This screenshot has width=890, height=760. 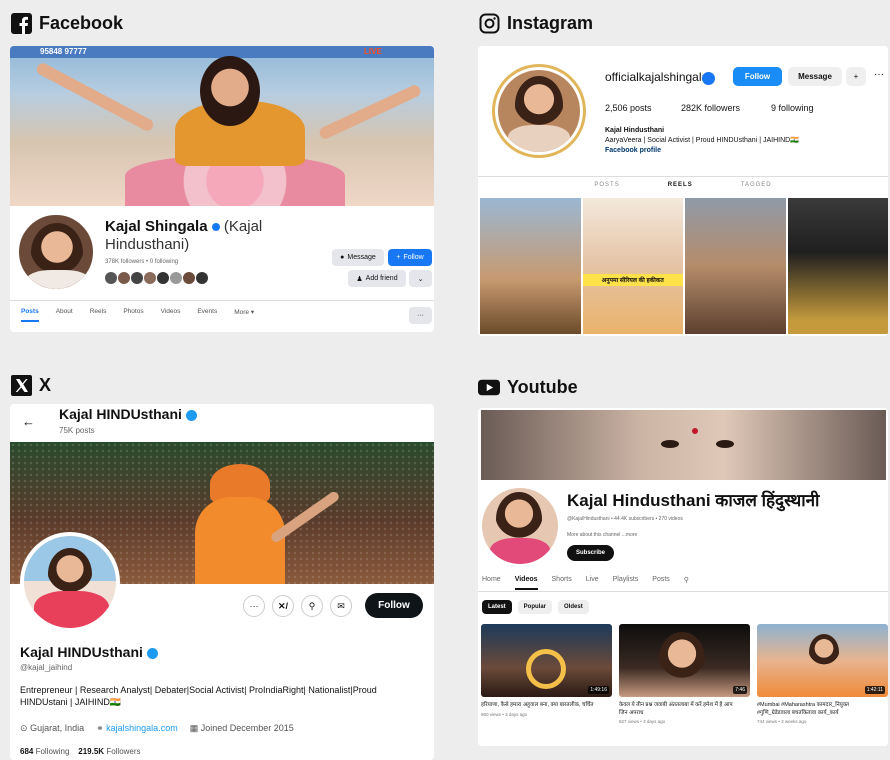 I want to click on x-follow-counts: 684 Following 219.5K Followers, so click(x=80, y=751).